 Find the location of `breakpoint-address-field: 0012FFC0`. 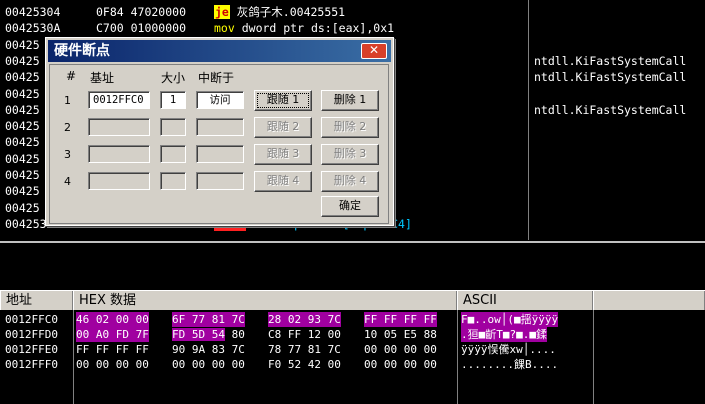

breakpoint-address-field: 0012FFC0 is located at coordinates (119, 100).